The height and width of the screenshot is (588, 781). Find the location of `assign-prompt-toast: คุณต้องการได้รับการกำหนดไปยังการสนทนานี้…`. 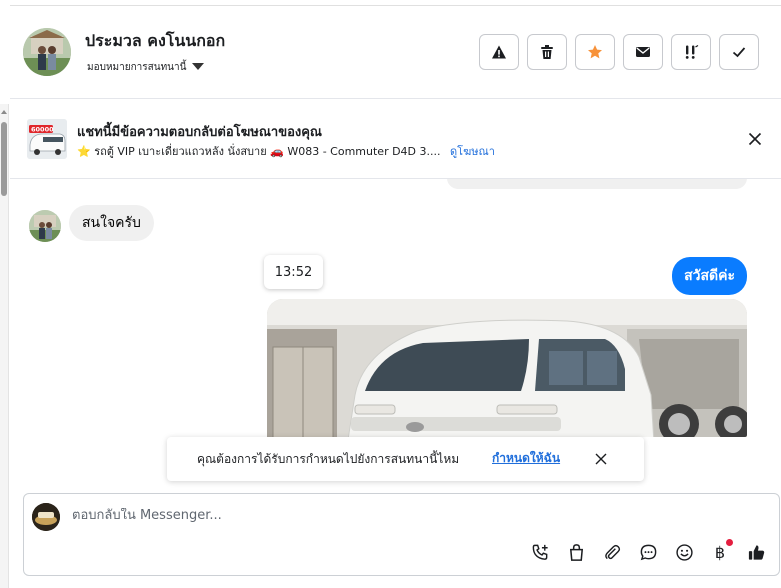

assign-prompt-toast: คุณต้องการได้รับการกำหนดไปยังการสนทนานี้… is located at coordinates (405, 459).